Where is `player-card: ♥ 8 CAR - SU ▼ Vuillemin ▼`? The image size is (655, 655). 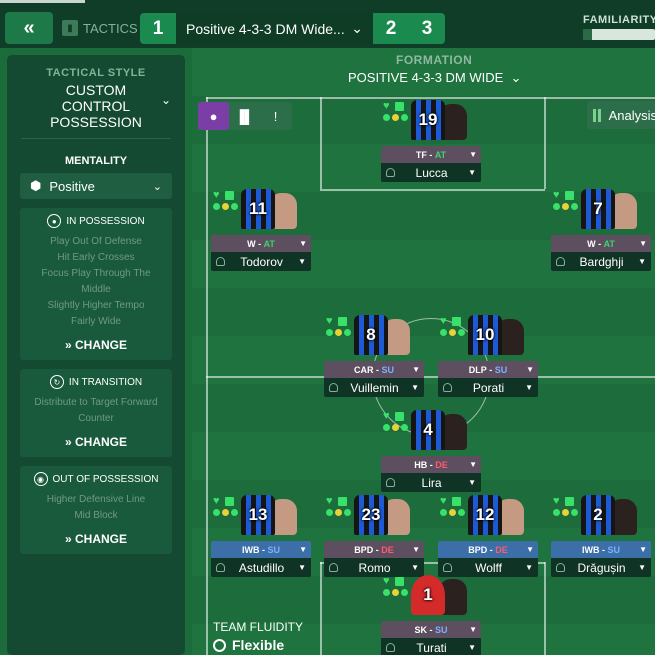 player-card: ♥ 8 CAR - SU ▼ Vuillemin ▼ is located at coordinates (374, 355).